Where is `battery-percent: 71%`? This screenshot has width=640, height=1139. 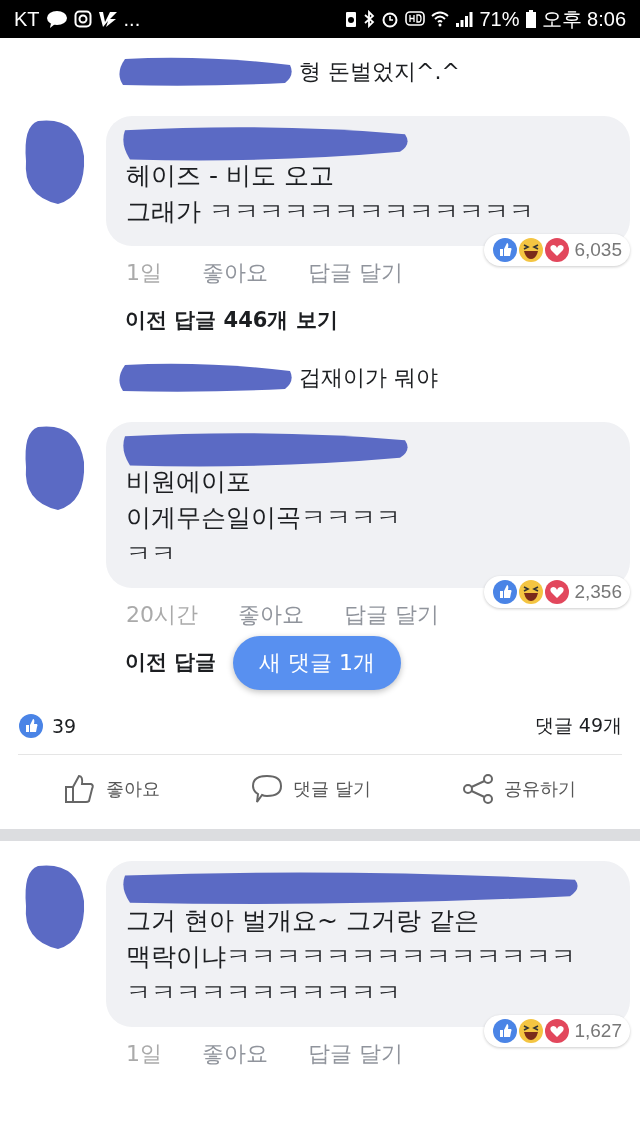 battery-percent: 71% is located at coordinates (499, 19).